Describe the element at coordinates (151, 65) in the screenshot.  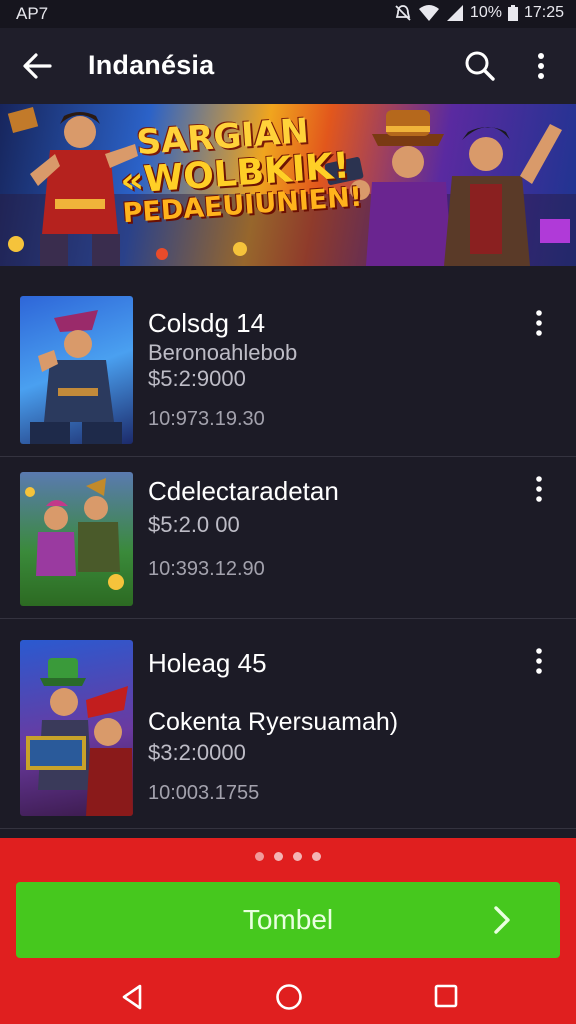
I see `page-title: Indanésia` at that location.